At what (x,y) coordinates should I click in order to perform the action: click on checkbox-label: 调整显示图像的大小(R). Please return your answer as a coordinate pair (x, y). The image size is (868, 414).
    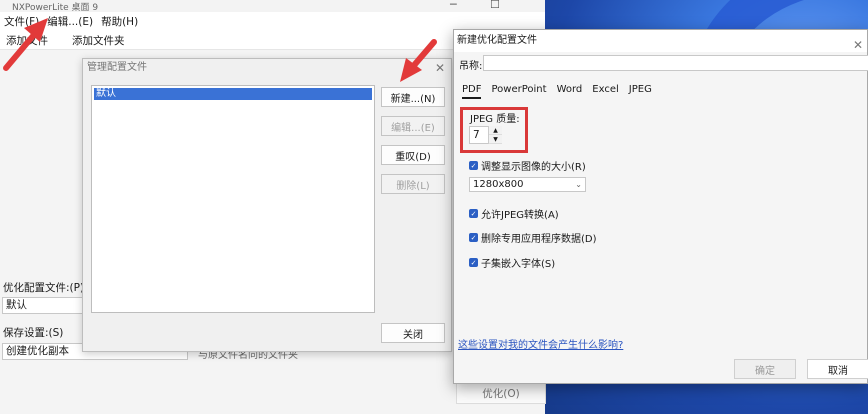
    Looking at the image, I should click on (533, 167).